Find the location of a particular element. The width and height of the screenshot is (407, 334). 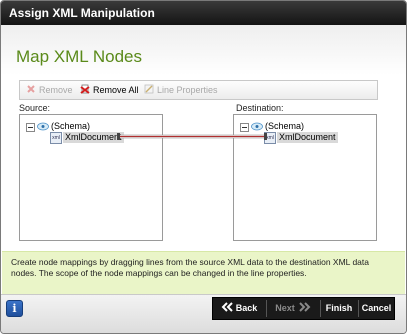

destination-label: Destination: is located at coordinates (260, 108).